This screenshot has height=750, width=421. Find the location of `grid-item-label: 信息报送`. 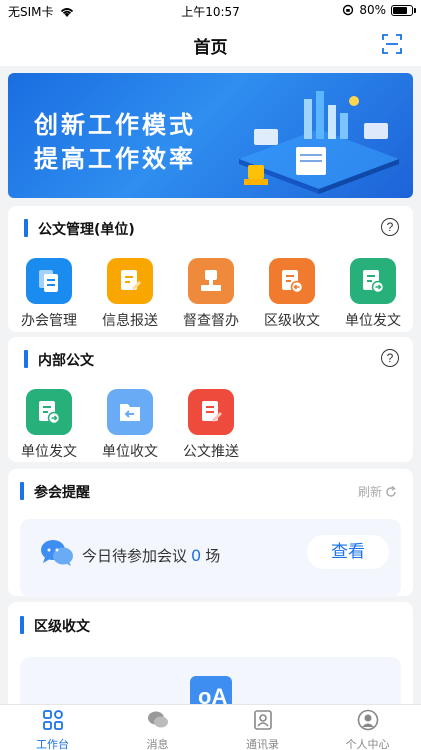

grid-item-label: 信息报送 is located at coordinates (130, 321).